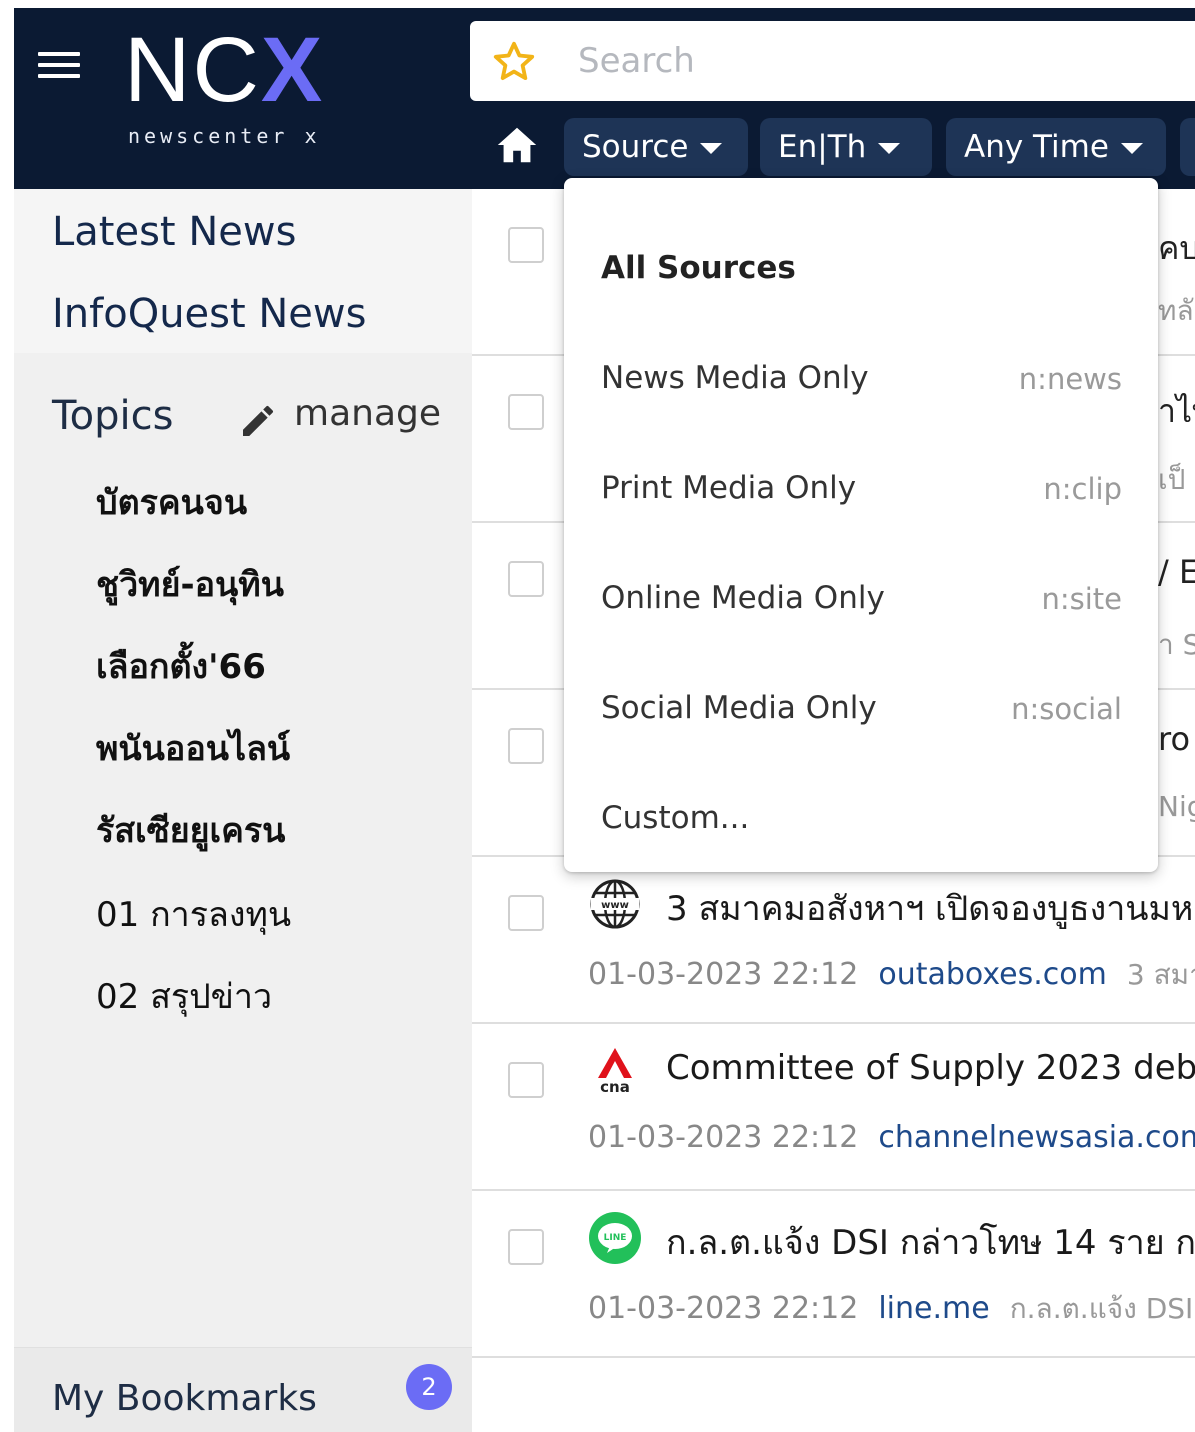 The width and height of the screenshot is (1195, 1432). Describe the element at coordinates (184, 1398) in the screenshot. I see `bookmarks-label: My Bookmarks` at that location.